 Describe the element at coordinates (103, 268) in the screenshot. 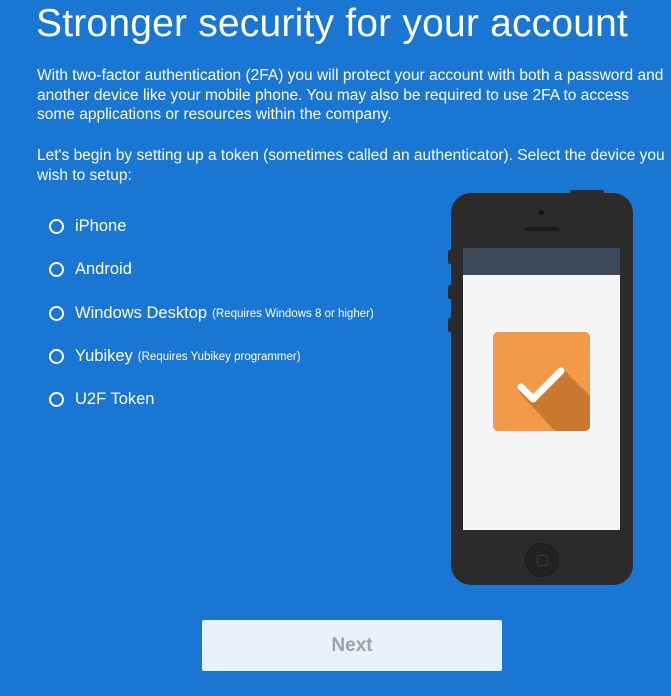

I see `option-label: Android` at that location.